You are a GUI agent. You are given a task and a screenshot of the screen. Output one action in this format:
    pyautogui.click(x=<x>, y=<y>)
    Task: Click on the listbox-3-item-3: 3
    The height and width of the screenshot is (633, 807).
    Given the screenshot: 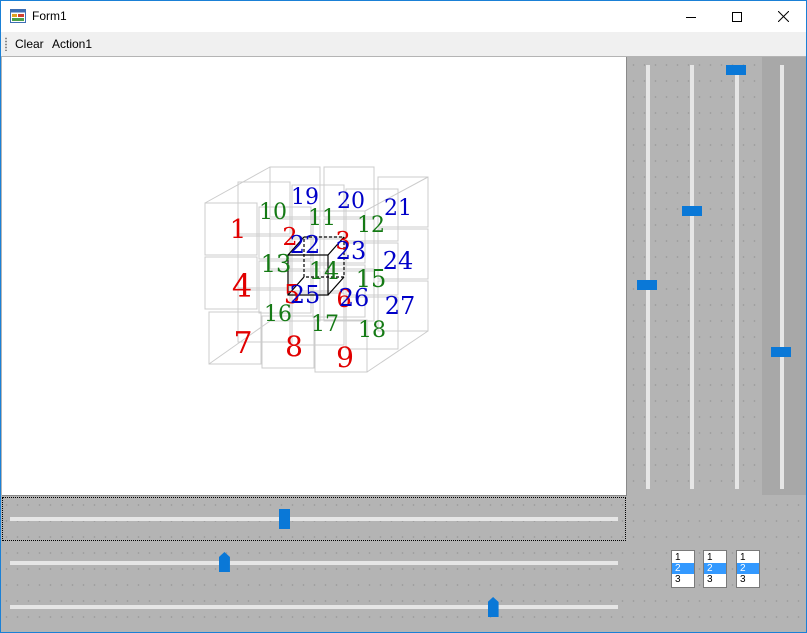 What is the action you would take?
    pyautogui.click(x=748, y=579)
    